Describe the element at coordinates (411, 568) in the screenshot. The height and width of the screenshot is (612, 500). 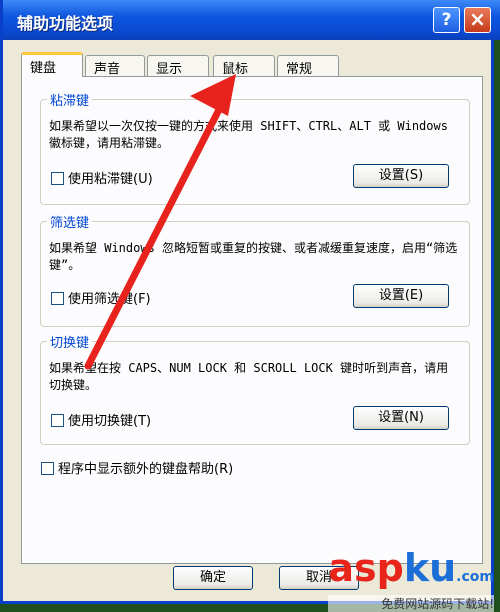
I see `watermark-logo: aspku.com` at that location.